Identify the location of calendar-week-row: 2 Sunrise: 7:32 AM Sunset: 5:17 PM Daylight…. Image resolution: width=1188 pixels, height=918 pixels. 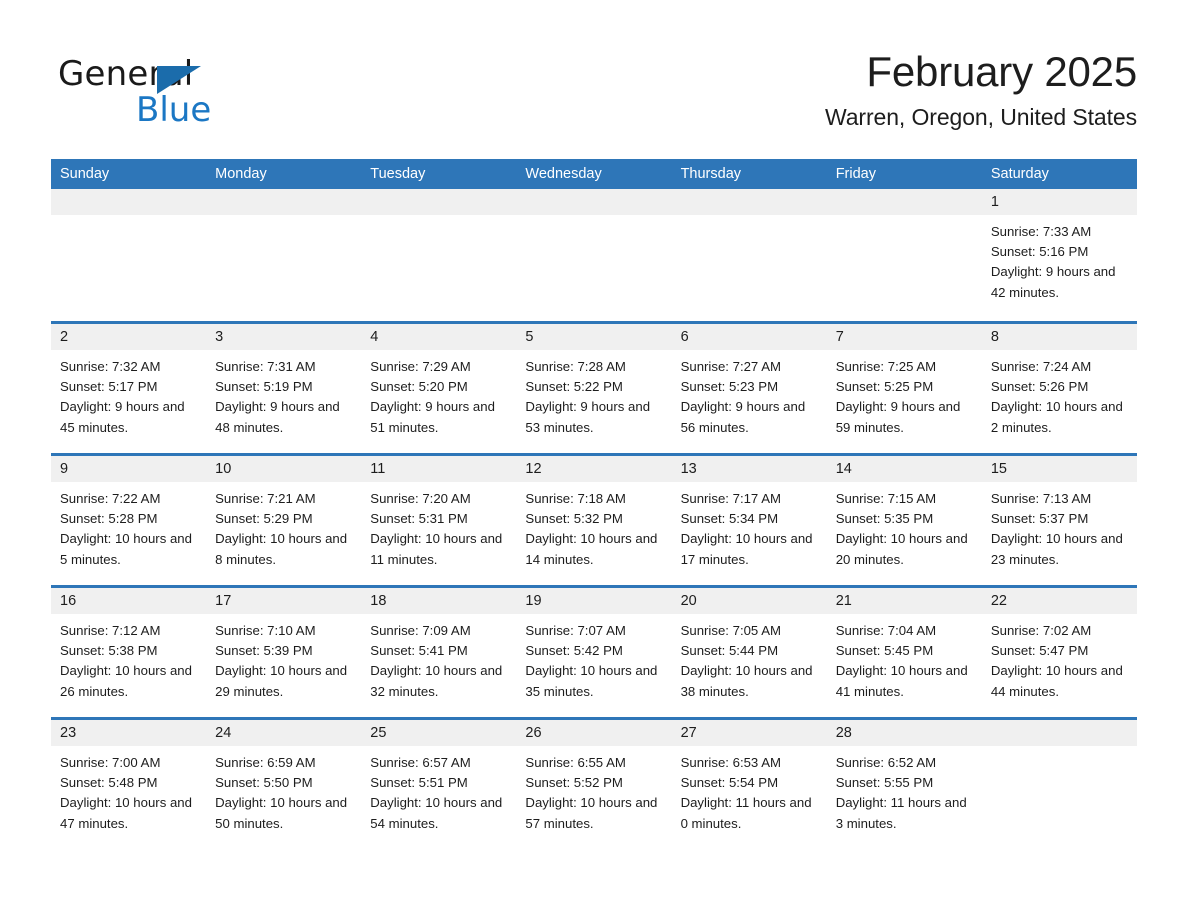
(594, 387).